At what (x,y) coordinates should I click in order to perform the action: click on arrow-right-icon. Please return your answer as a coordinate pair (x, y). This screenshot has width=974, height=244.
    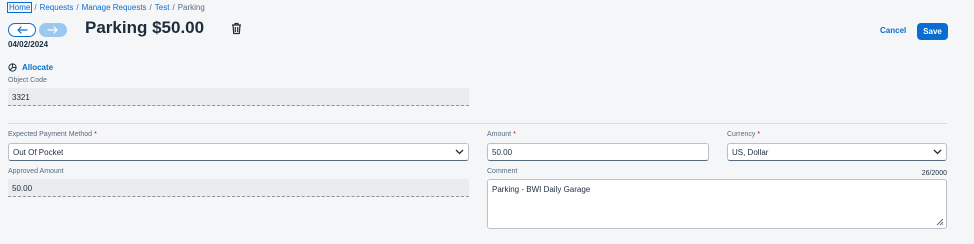
    Looking at the image, I should click on (52, 30).